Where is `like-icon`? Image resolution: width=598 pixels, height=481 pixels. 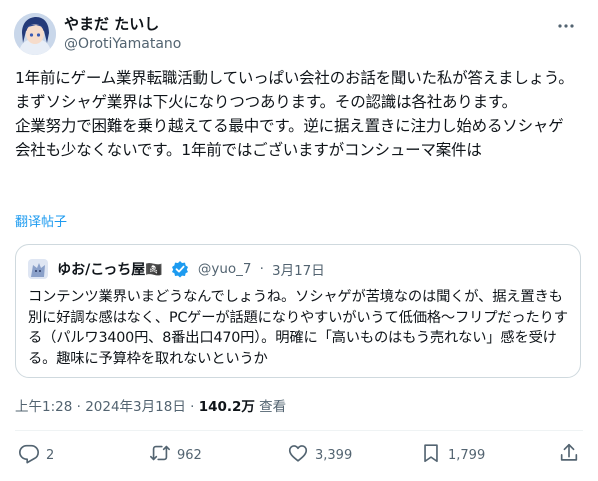 like-icon is located at coordinates (298, 455).